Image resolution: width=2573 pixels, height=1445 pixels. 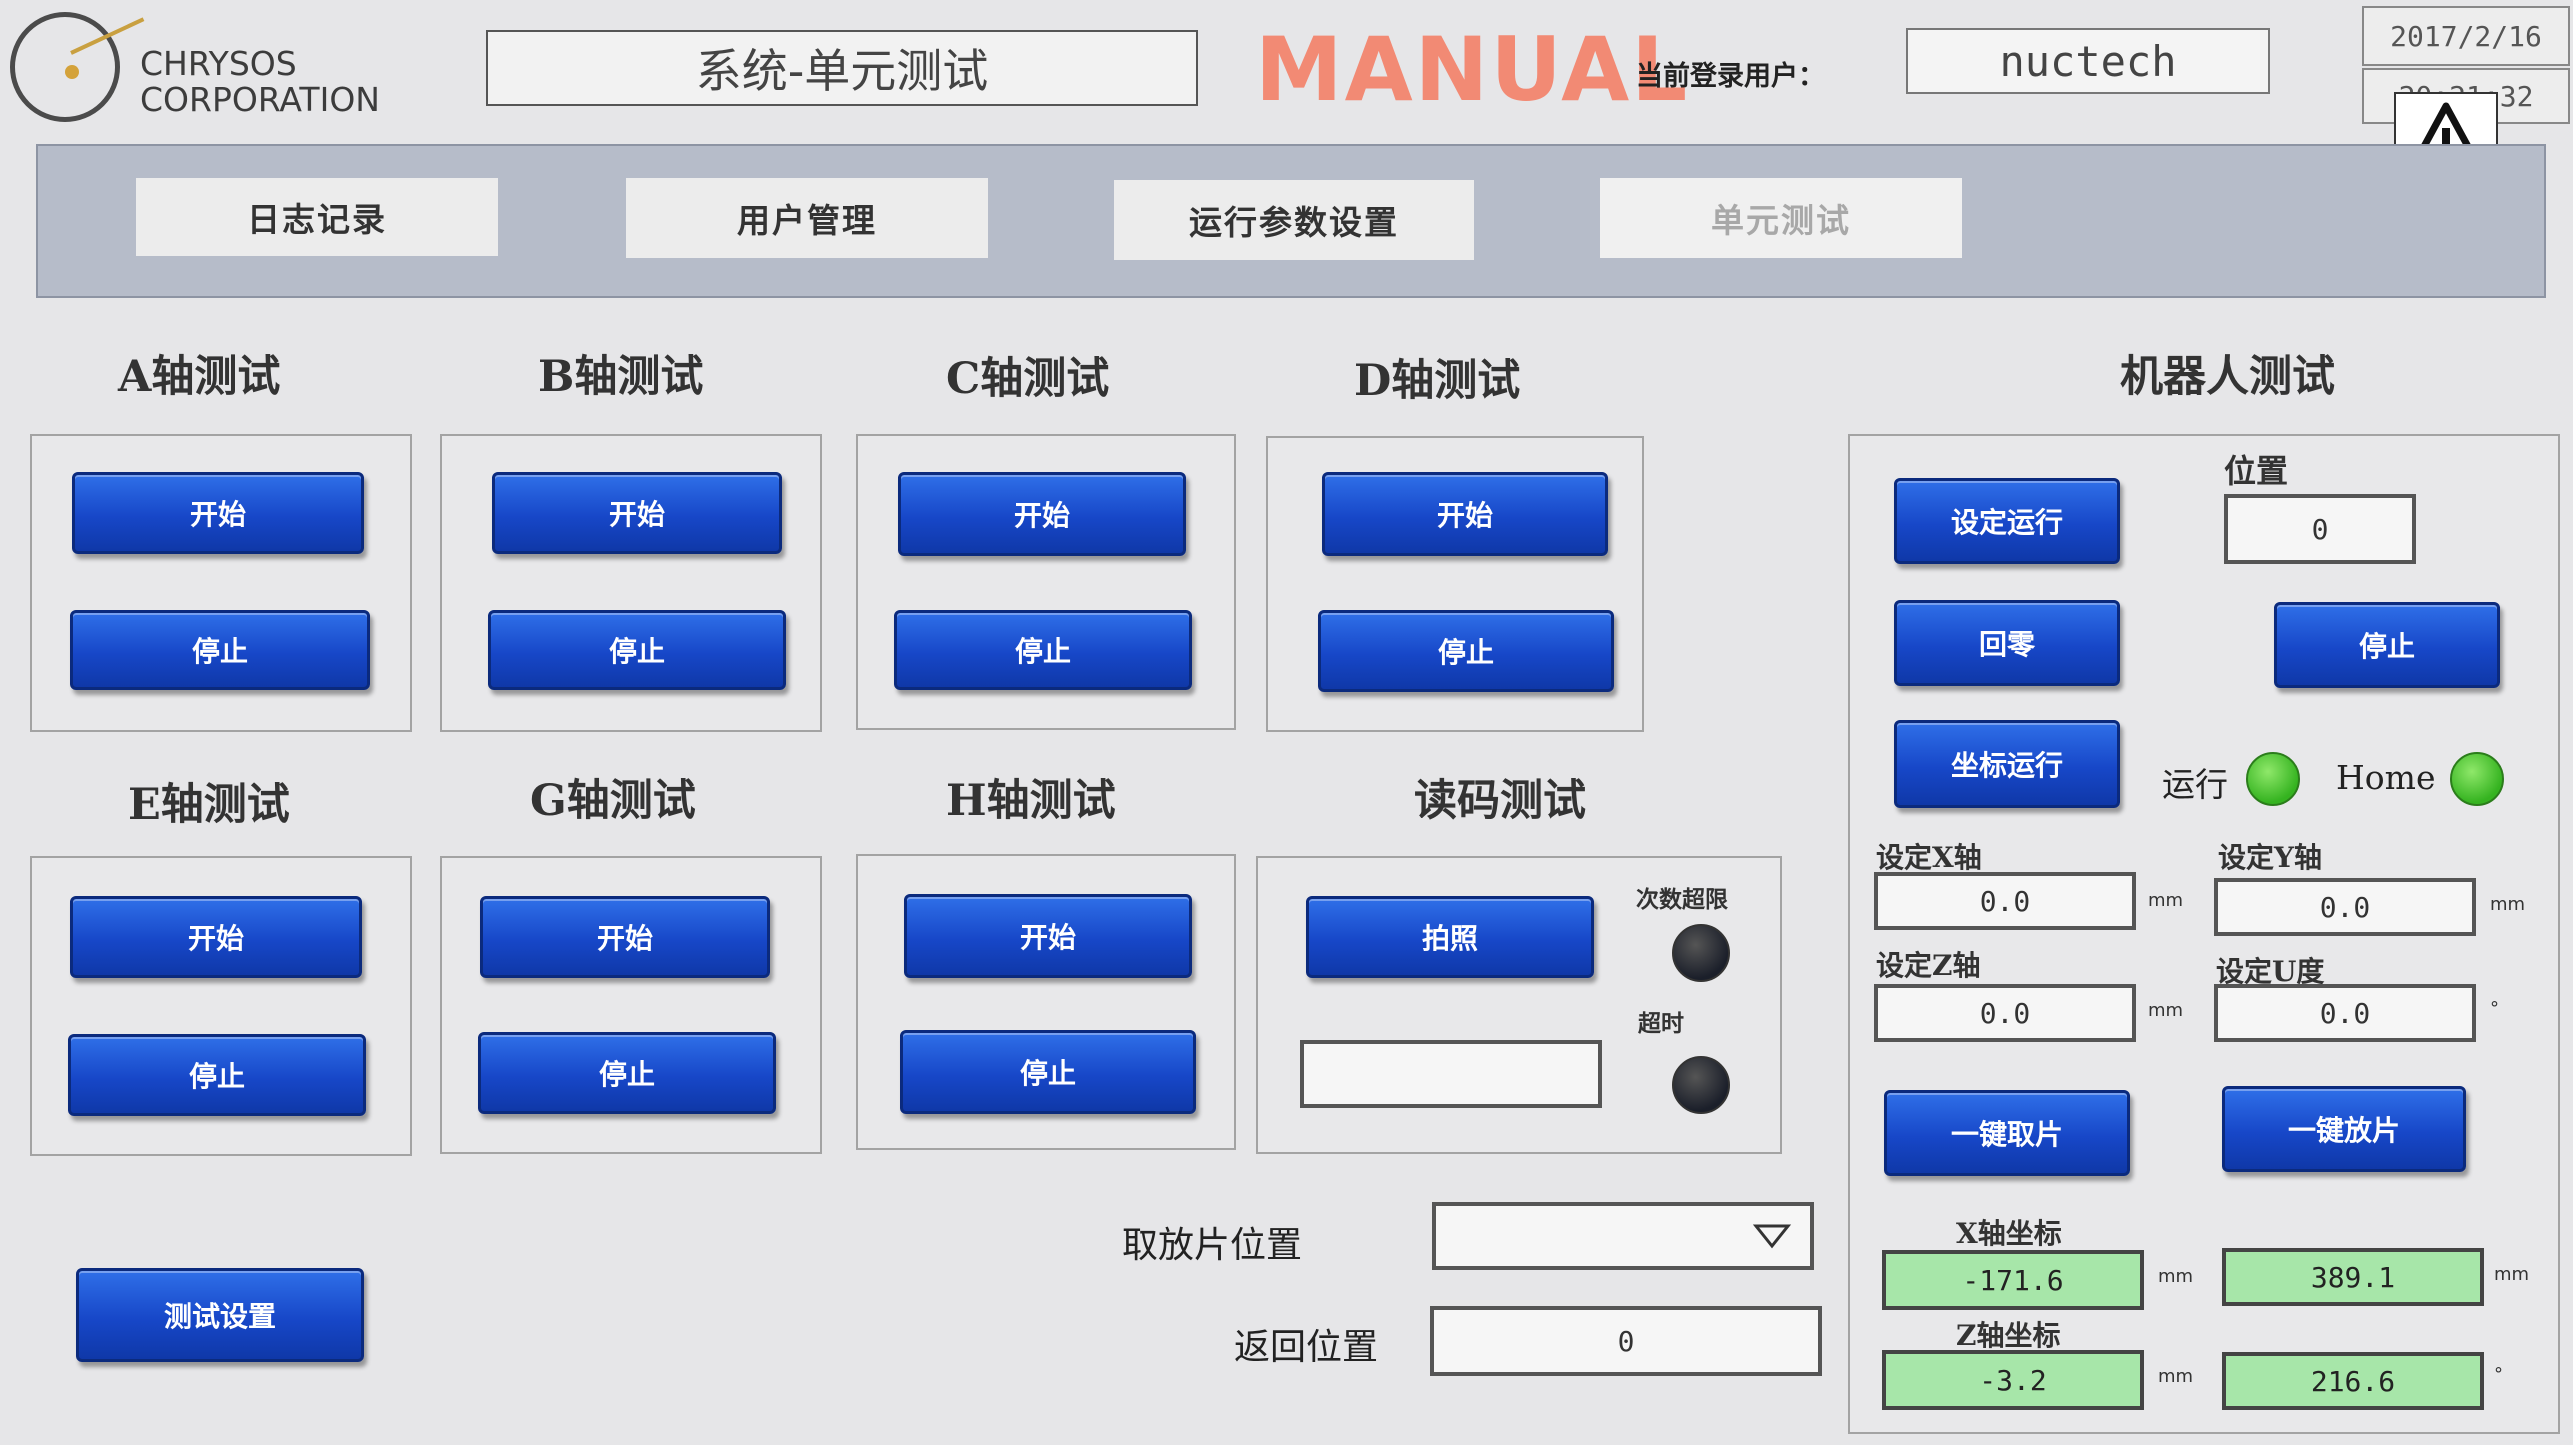 What do you see at coordinates (220, 650) in the screenshot?
I see `axis-a-stop-button: 停止` at bounding box center [220, 650].